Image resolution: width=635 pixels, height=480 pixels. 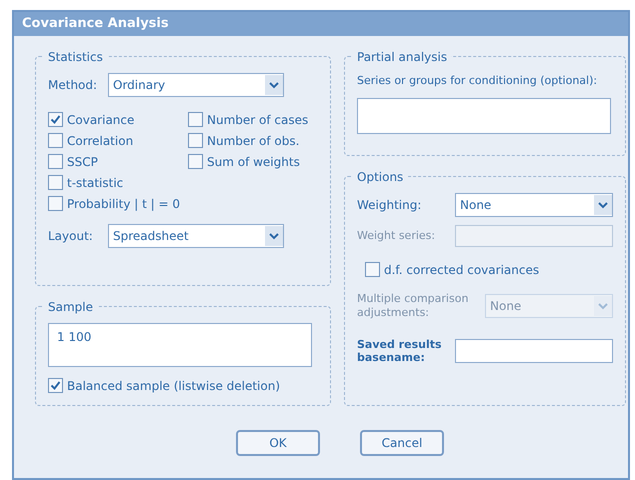 What do you see at coordinates (71, 236) in the screenshot?
I see `field-label: Layout:` at bounding box center [71, 236].